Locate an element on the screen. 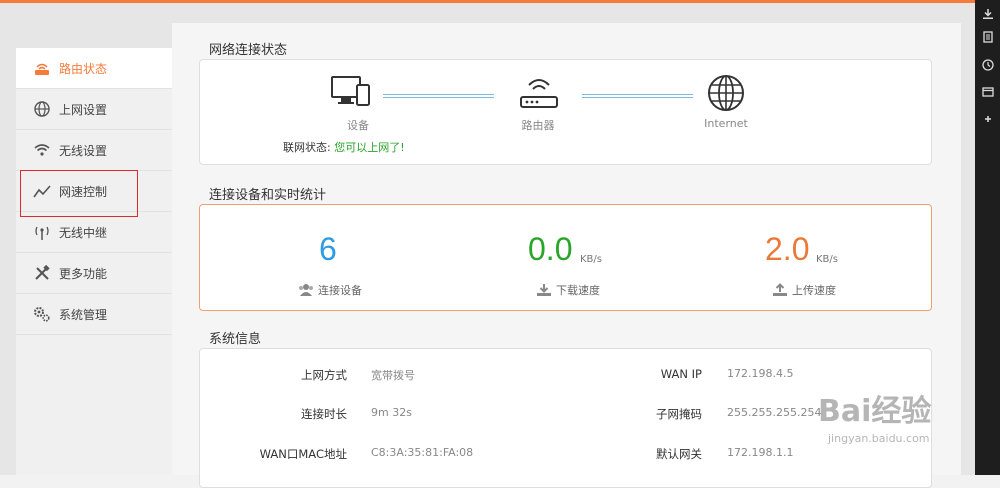  add-button is located at coordinates (987, 119).